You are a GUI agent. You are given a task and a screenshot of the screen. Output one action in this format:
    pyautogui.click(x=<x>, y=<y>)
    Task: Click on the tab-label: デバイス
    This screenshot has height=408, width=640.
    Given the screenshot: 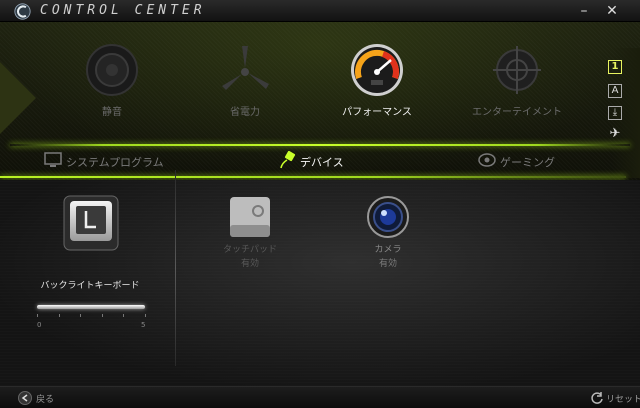 What is the action you would take?
    pyautogui.click(x=322, y=162)
    